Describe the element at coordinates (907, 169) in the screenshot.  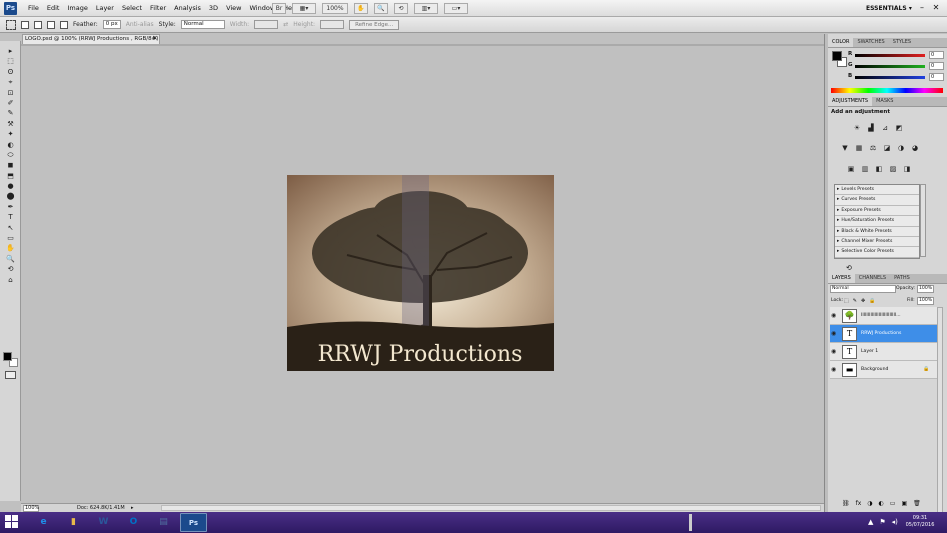
I see `adjustment-3-5-icon: ◨` at that location.